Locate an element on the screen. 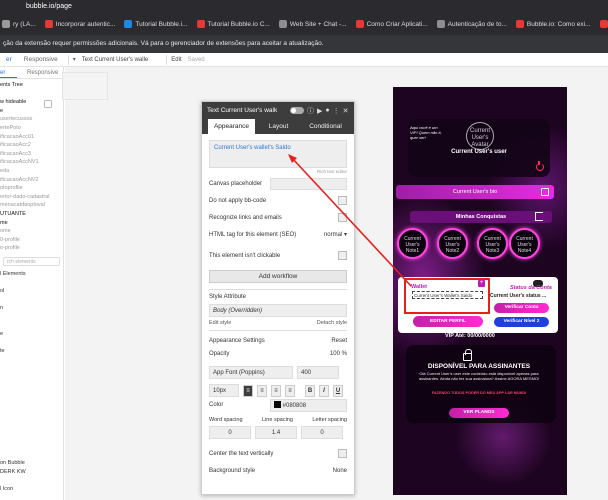  font-family-select: App Font (Poppins) is located at coordinates (251, 372).